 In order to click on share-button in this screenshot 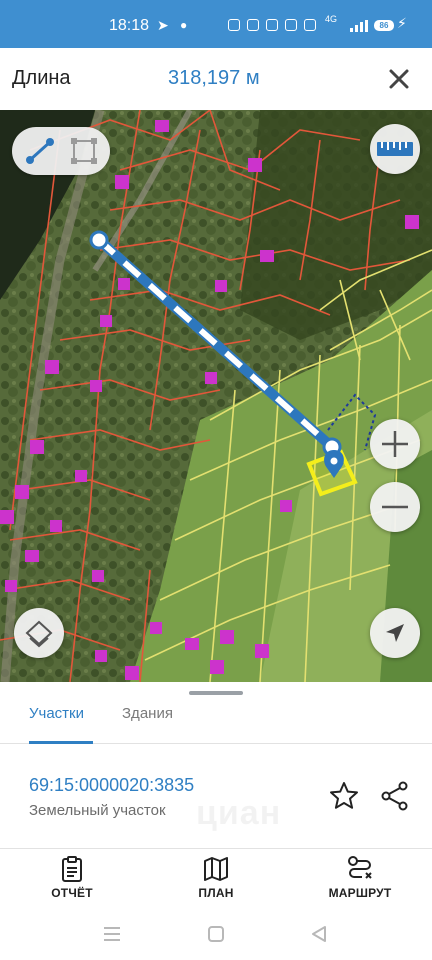, I will do `click(395, 796)`.